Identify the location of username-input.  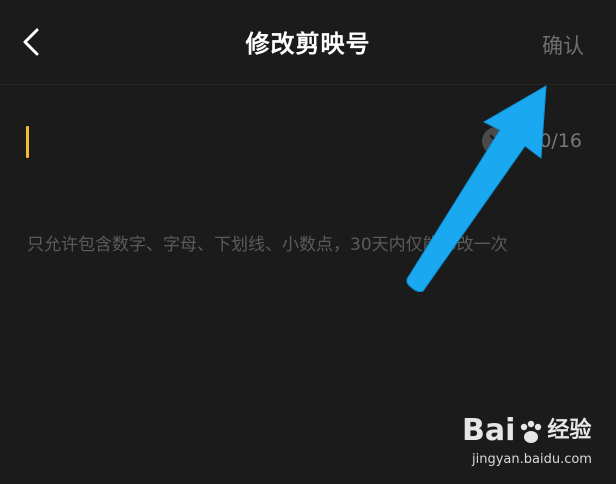
(246, 142).